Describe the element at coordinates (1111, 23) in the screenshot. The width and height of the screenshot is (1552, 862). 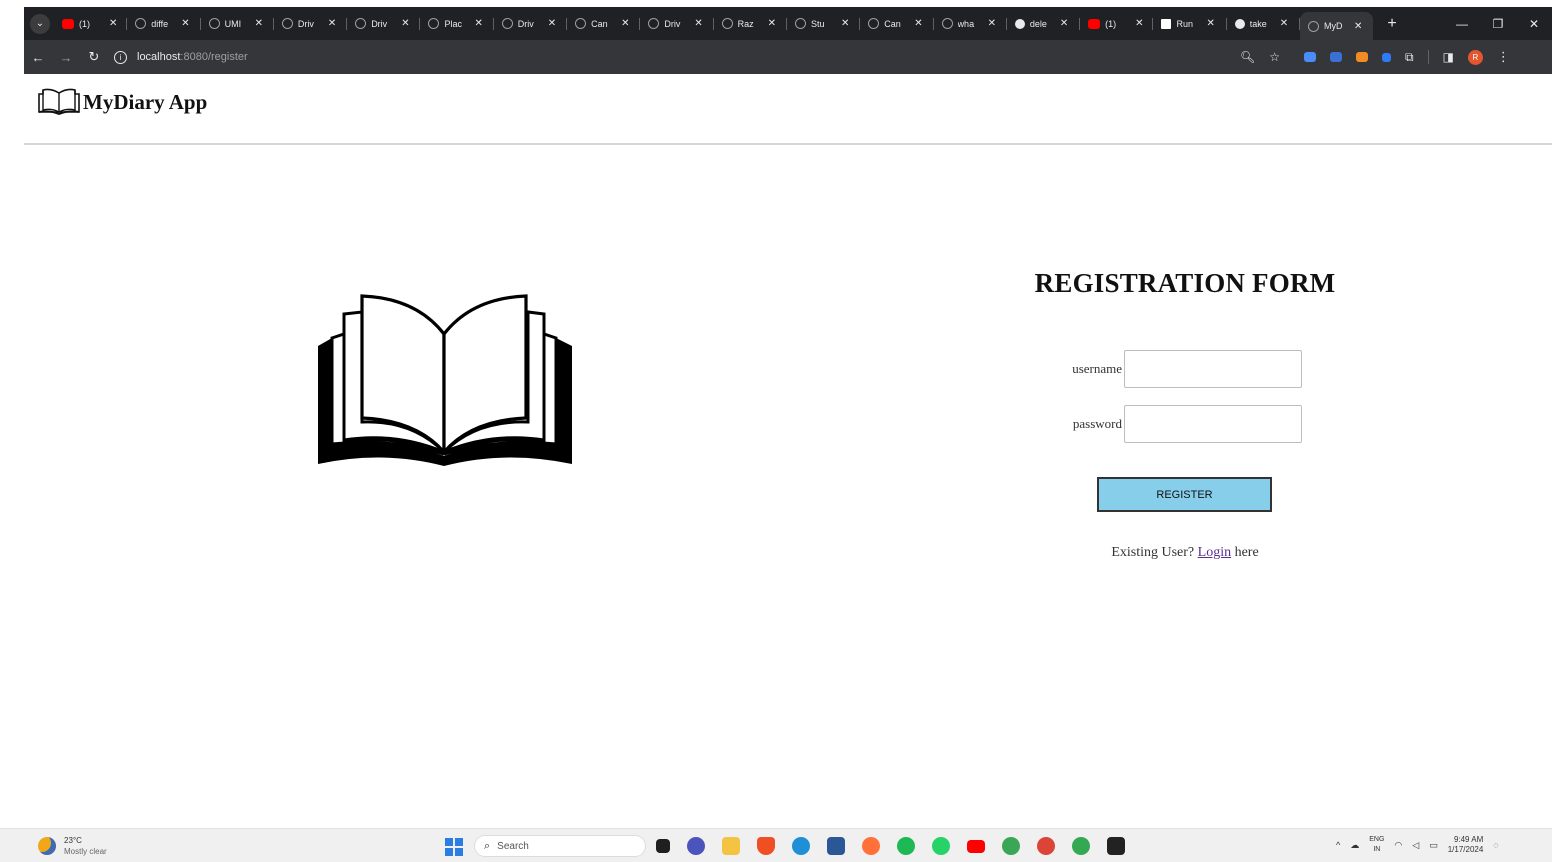
I see `tab-title: (1)` at that location.